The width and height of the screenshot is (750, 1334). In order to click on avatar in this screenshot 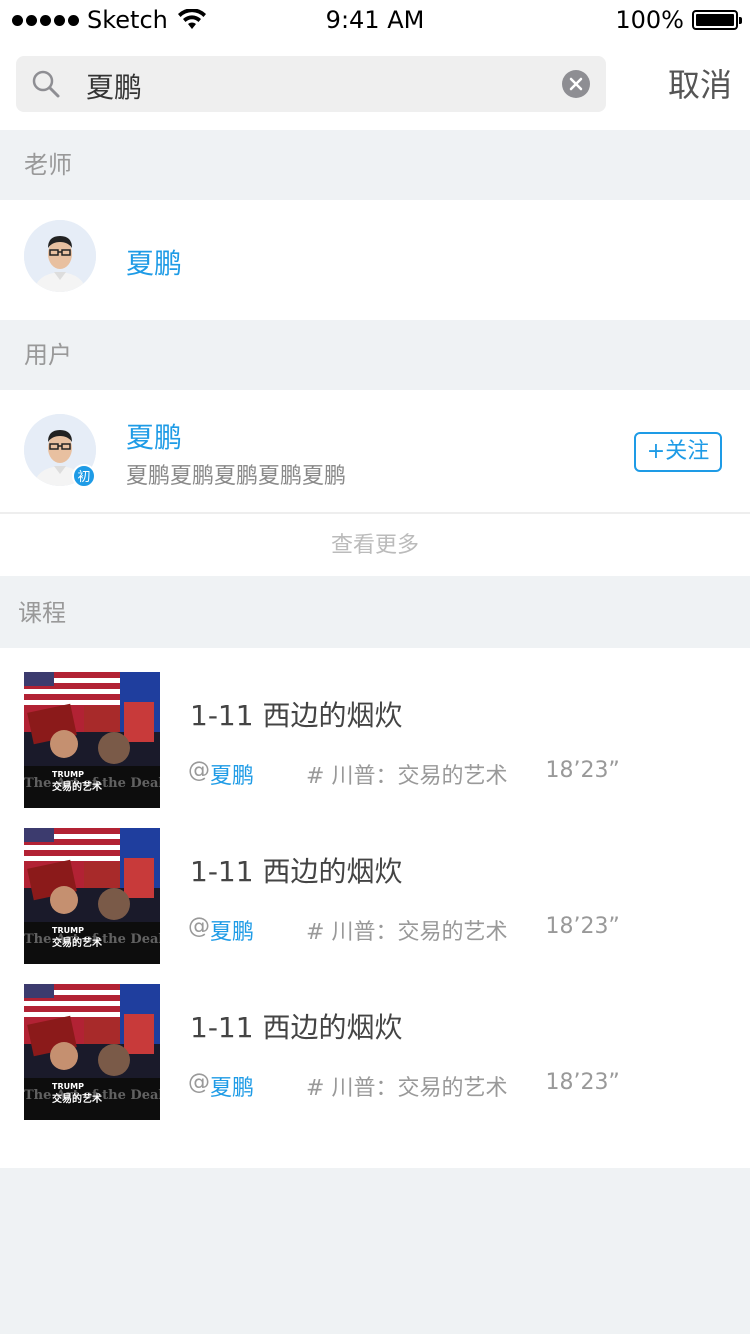, I will do `click(60, 256)`.